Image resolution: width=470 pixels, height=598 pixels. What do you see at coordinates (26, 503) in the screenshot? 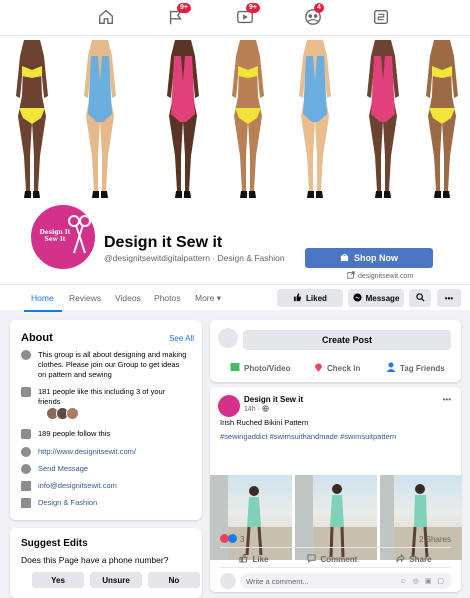
I see `folder-icon` at bounding box center [26, 503].